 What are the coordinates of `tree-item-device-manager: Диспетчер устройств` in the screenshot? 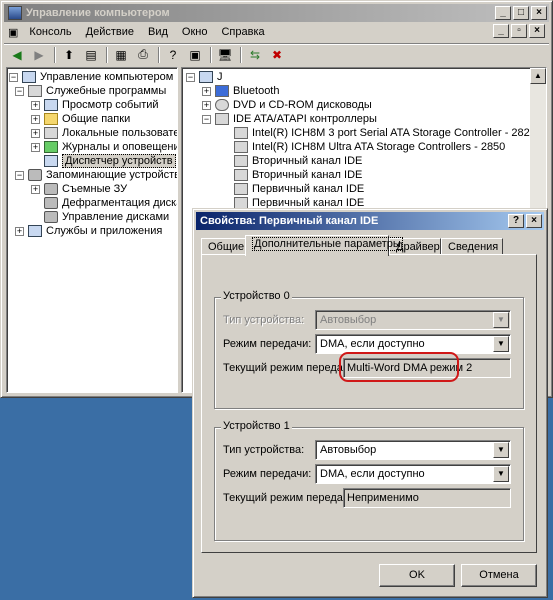 It's located at (110, 161).